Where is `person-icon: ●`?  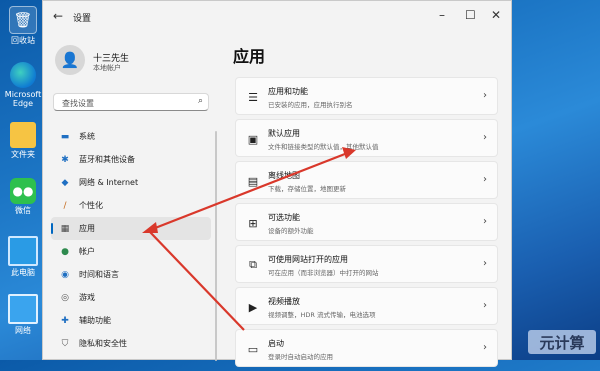 person-icon: ● is located at coordinates (65, 251).